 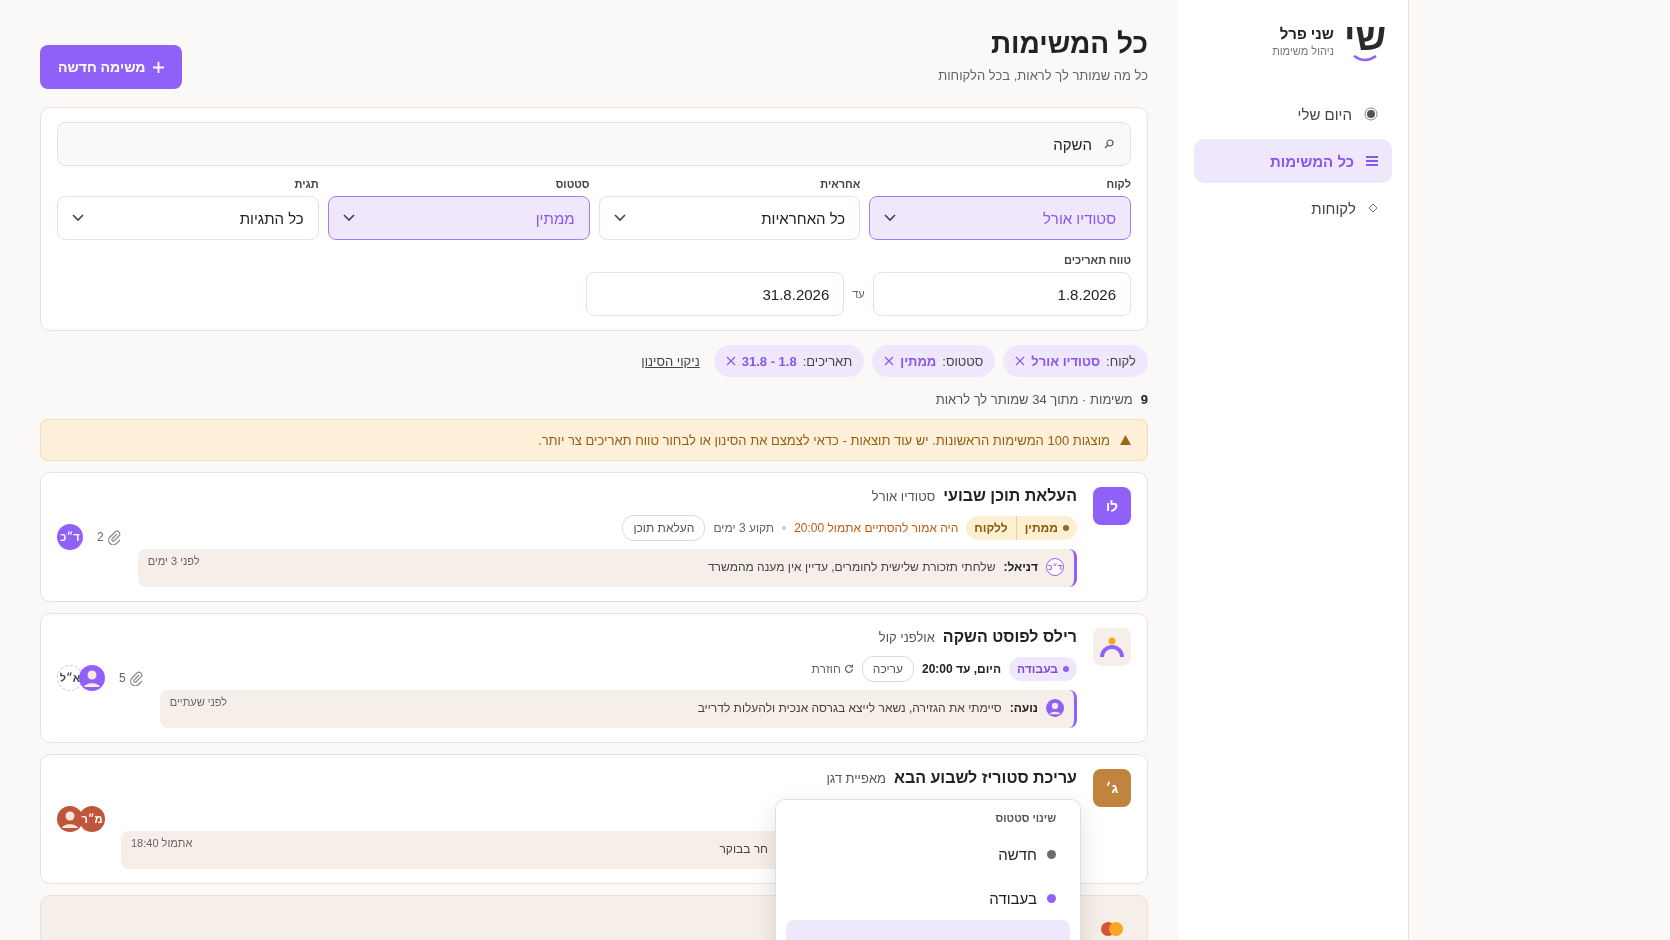 I want to click on brand-name: שני פרל, so click(x=1306, y=33).